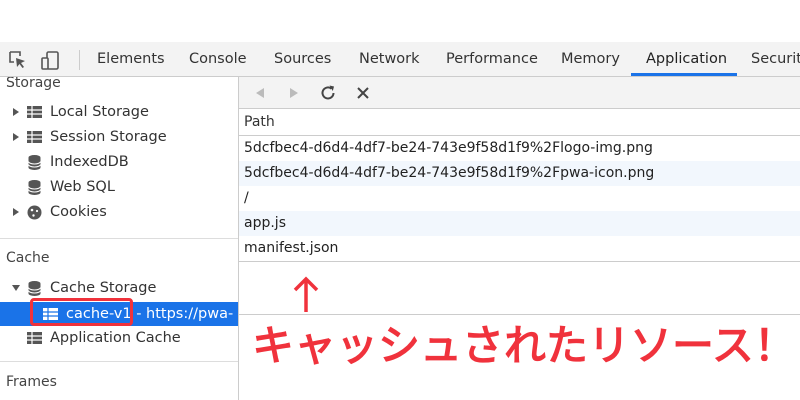 This screenshot has width=800, height=400. I want to click on device-toolbar-icon, so click(51, 61).